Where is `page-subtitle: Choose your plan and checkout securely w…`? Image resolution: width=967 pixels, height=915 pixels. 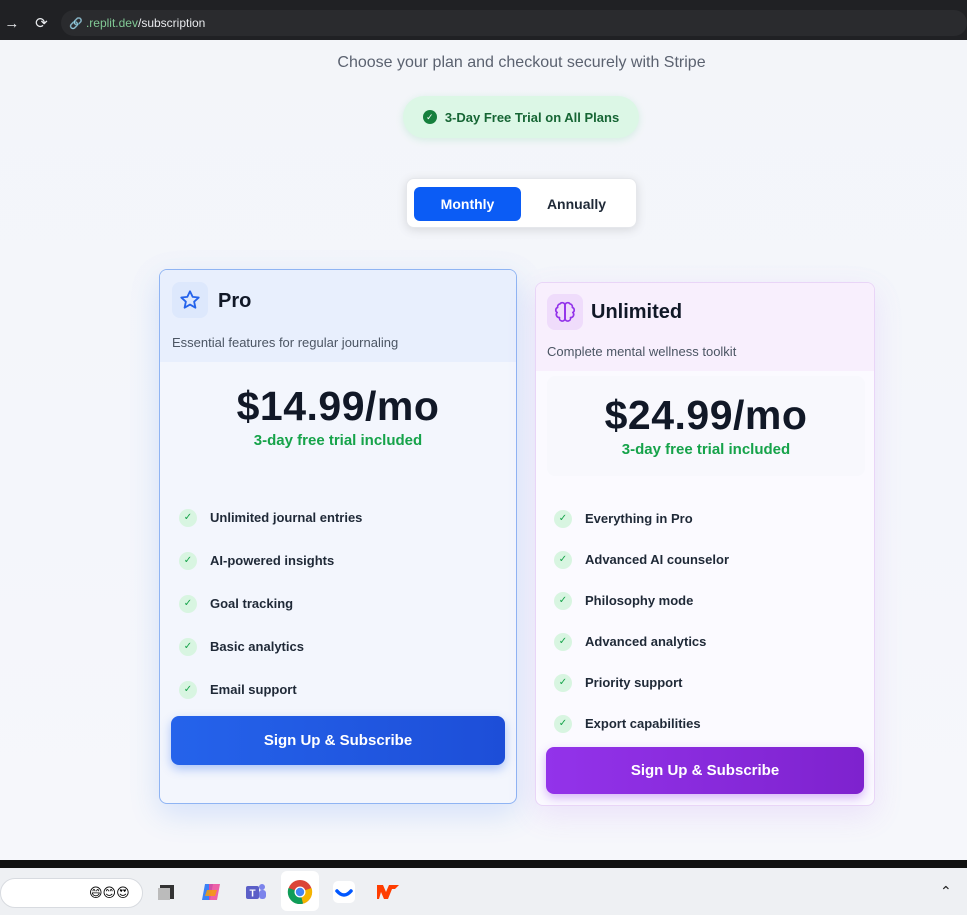
page-subtitle: Choose your plan and checkout securely w… is located at coordinates (521, 62).